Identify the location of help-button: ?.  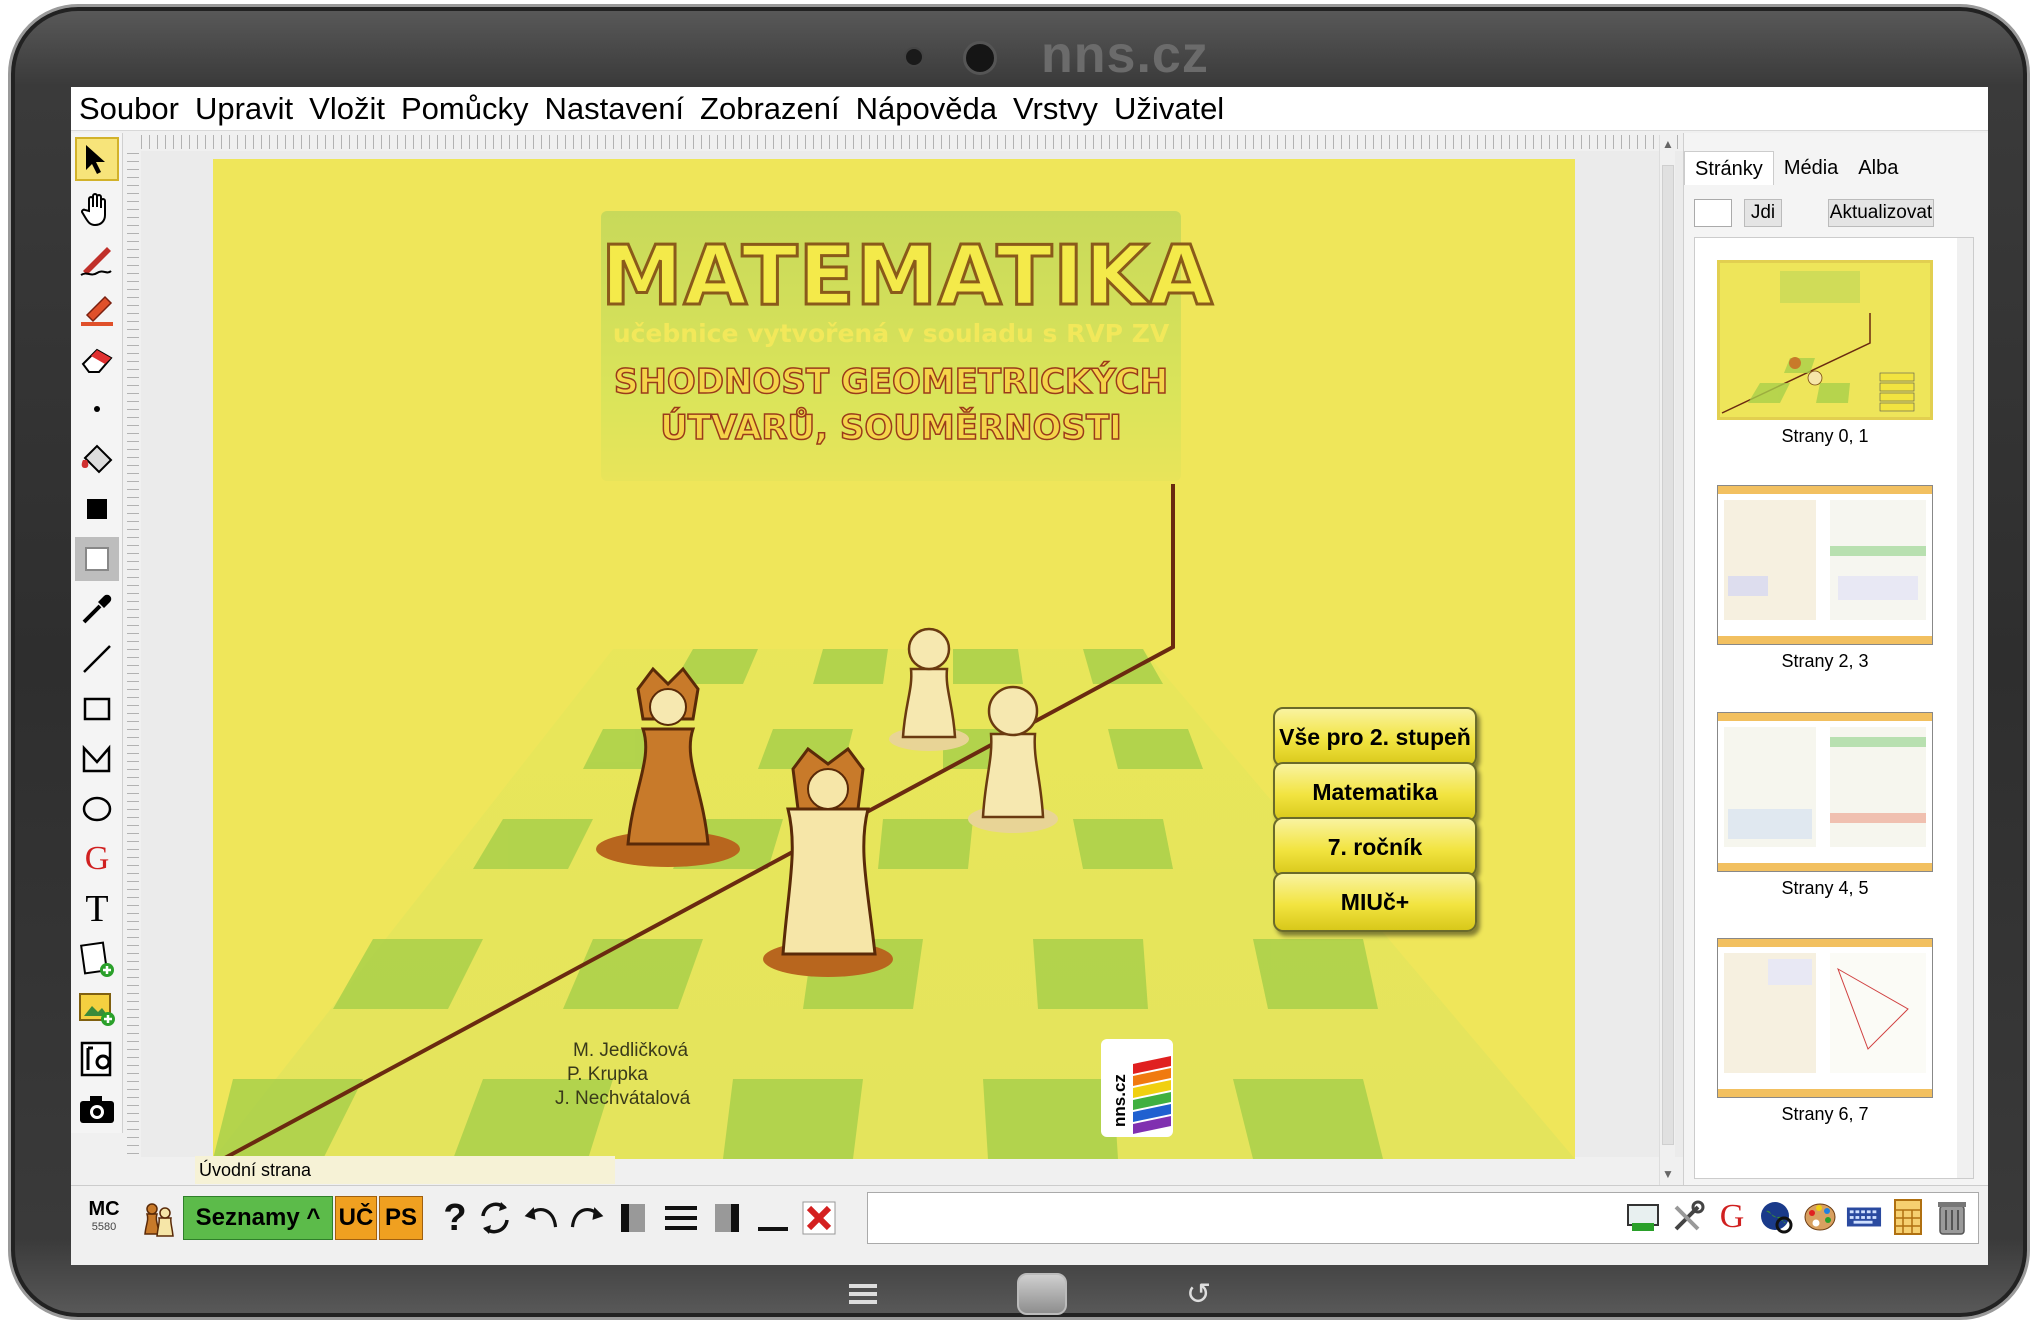
(455, 1218).